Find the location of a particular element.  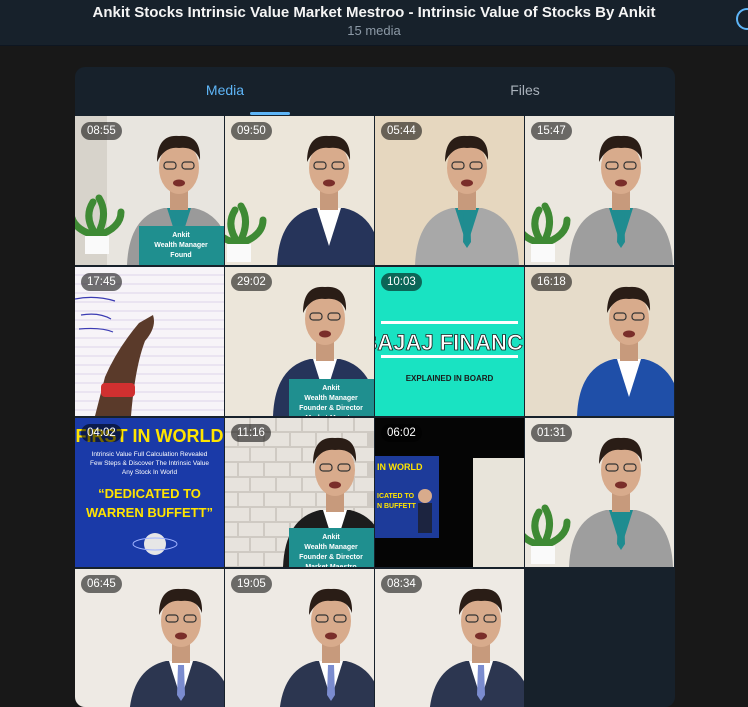

media-item: BAJAJ FINANCE EXPLAINED IN BOARD 10:03 is located at coordinates (449, 341).